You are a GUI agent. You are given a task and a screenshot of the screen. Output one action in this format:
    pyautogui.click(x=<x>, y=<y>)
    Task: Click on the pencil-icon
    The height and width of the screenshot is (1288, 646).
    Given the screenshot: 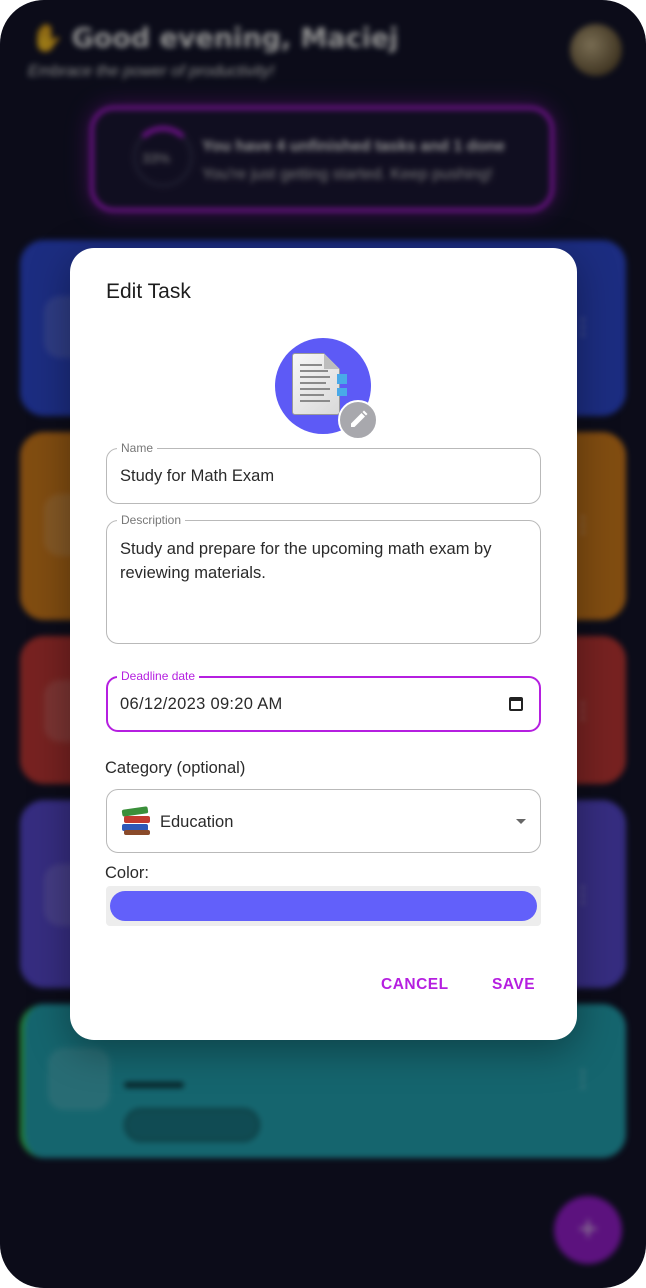 What is the action you would take?
    pyautogui.click(x=359, y=418)
    